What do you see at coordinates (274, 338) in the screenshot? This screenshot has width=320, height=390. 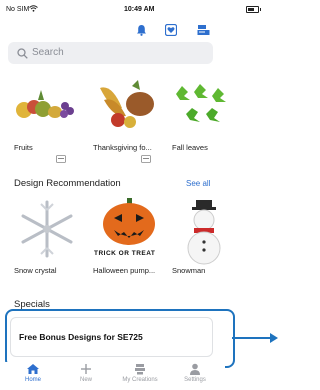 I see `annotation-arrow-head` at bounding box center [274, 338].